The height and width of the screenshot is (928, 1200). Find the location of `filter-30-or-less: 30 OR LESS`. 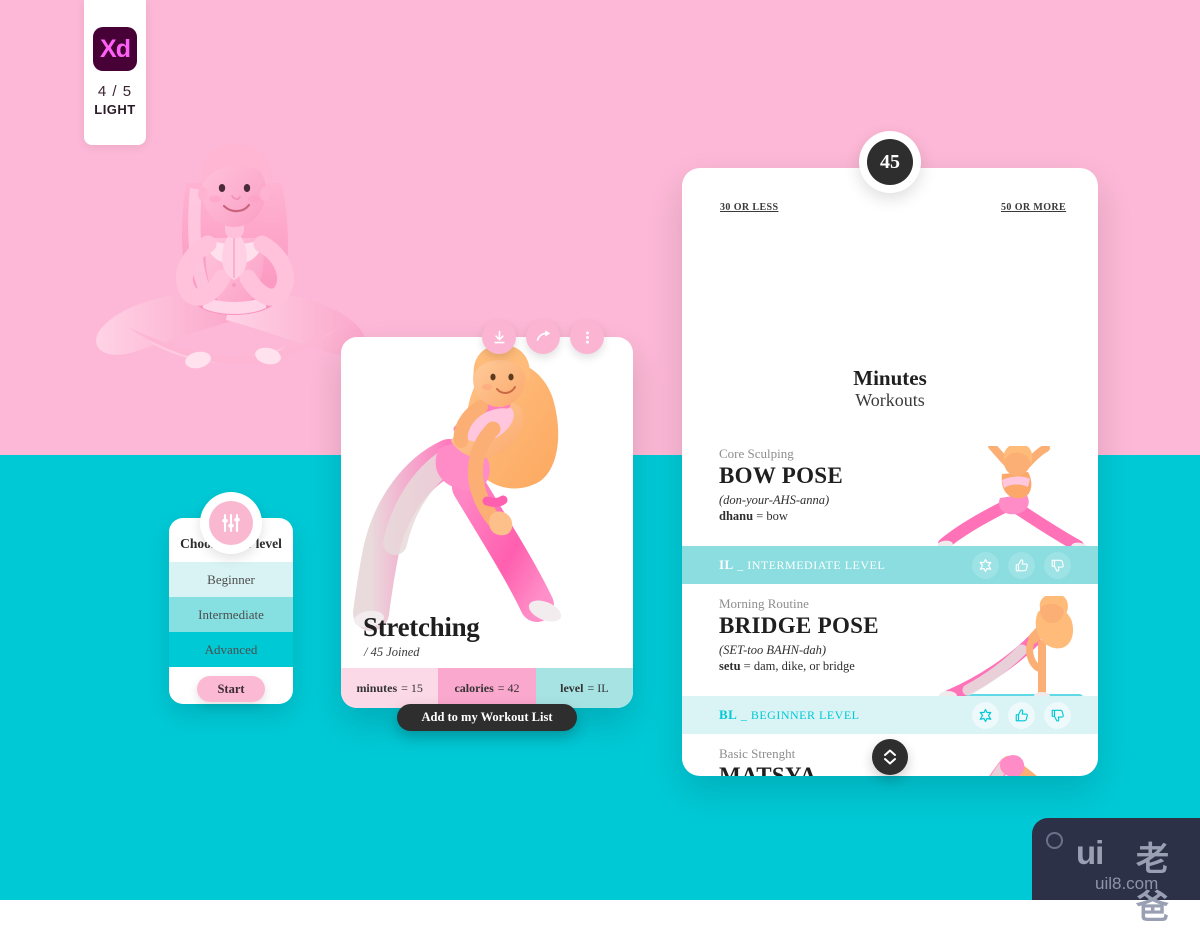

filter-30-or-less: 30 OR LESS is located at coordinates (749, 207).